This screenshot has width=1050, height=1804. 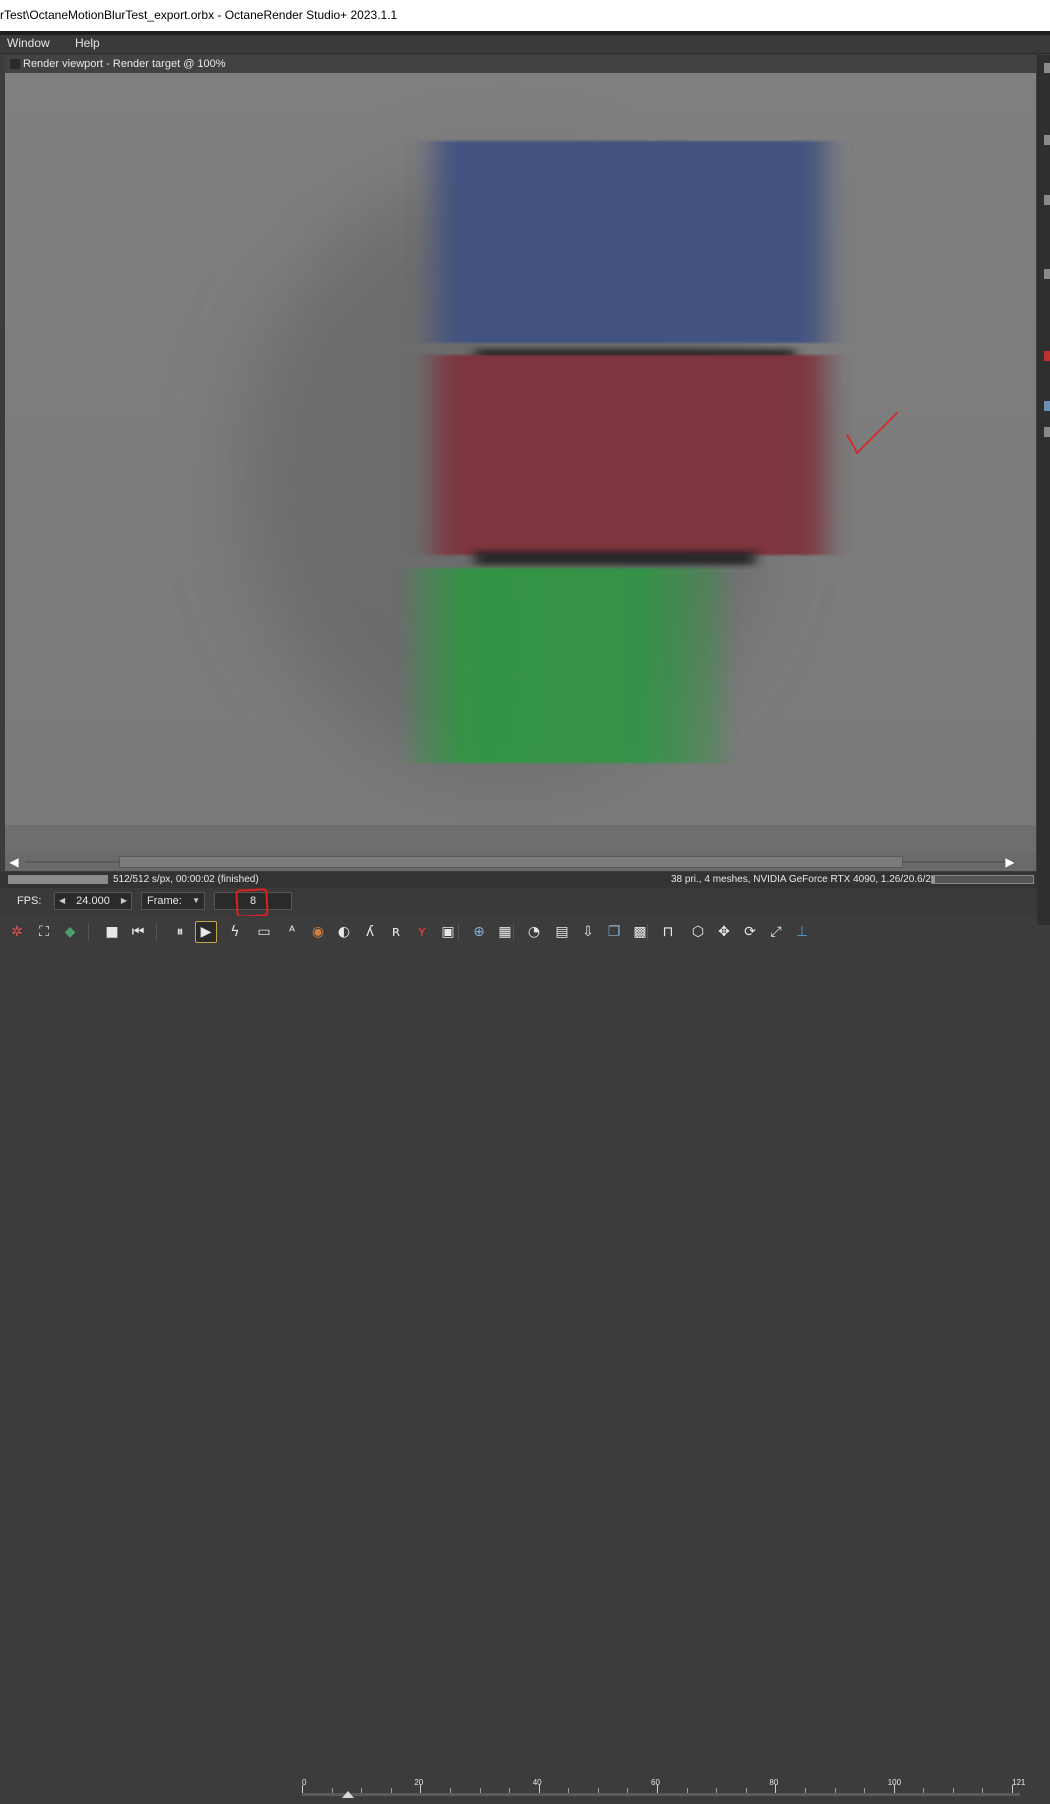 What do you see at coordinates (304, 1782) in the screenshot?
I see `ruler-label: 0` at bounding box center [304, 1782].